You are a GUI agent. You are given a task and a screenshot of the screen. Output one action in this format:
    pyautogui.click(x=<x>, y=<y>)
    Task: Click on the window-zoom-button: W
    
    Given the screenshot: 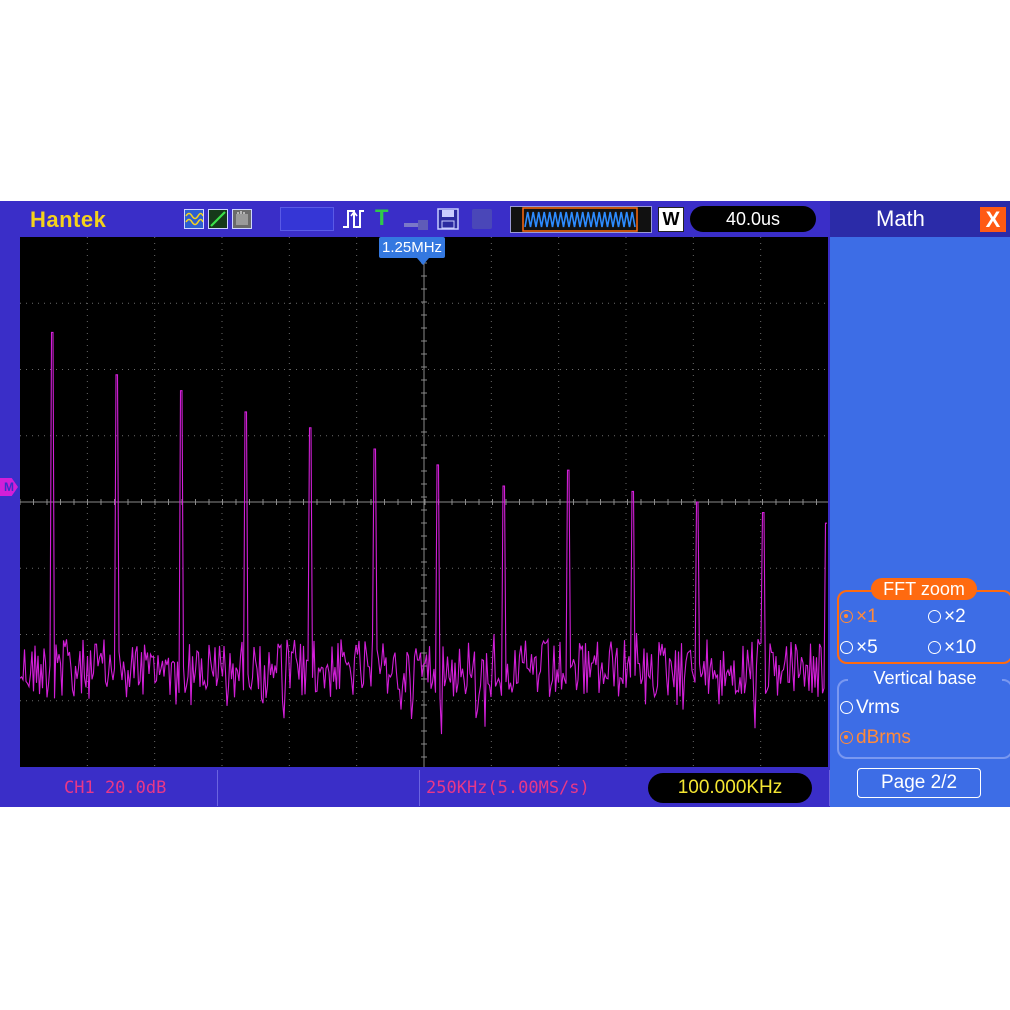 What is the action you would take?
    pyautogui.click(x=671, y=219)
    